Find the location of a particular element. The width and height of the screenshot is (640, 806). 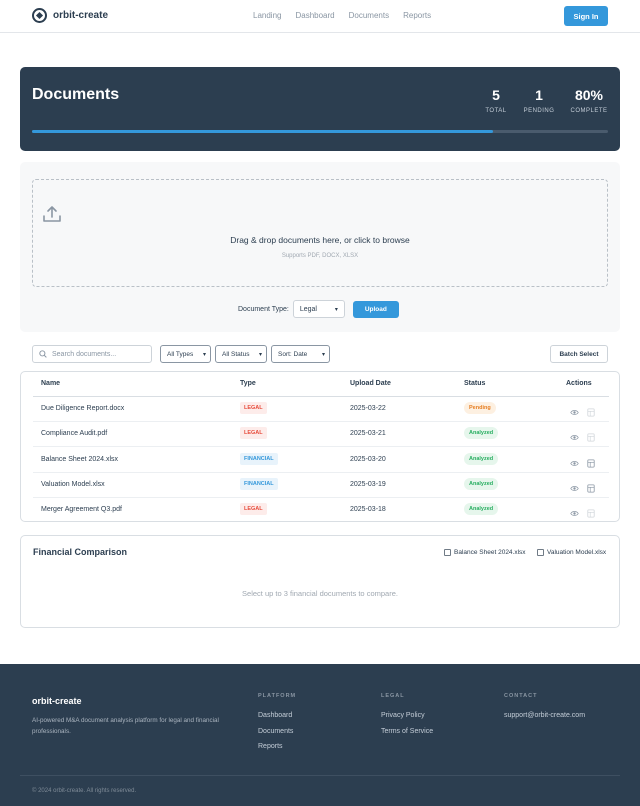

compare-checkbox-valuation-model: Valuation Model.xlsx is located at coordinates (571, 552).